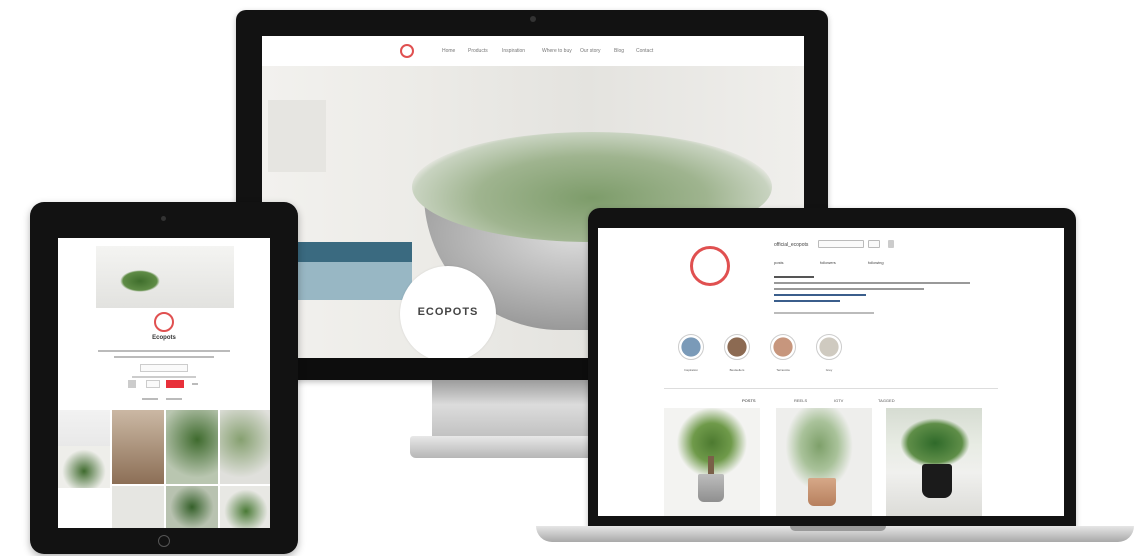 This screenshot has height=556, width=1139. I want to click on tablet-cover-image, so click(165, 277).